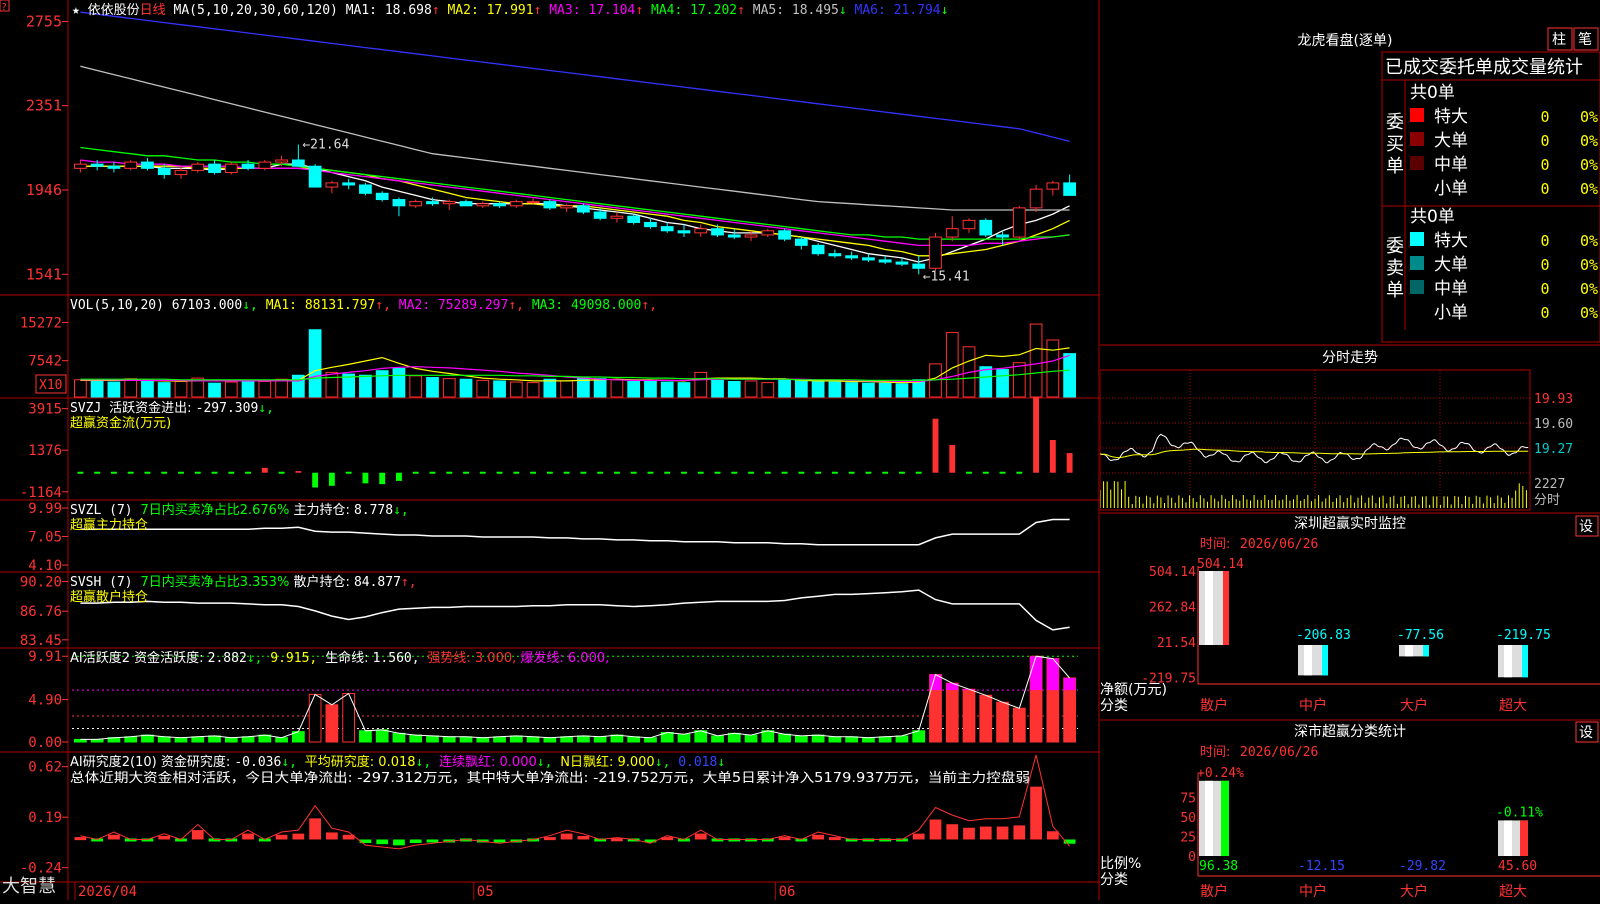  Describe the element at coordinates (670, 10) in the screenshot. I see `ma-name: MA4:` at that location.